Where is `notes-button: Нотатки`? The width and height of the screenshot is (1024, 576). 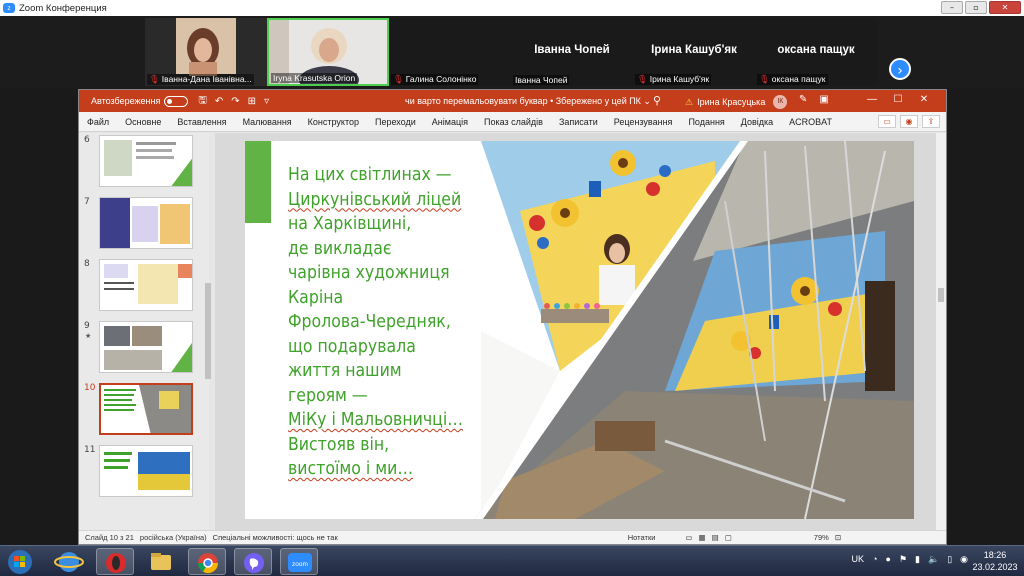
notes-button: Нотатки is located at coordinates (642, 537).